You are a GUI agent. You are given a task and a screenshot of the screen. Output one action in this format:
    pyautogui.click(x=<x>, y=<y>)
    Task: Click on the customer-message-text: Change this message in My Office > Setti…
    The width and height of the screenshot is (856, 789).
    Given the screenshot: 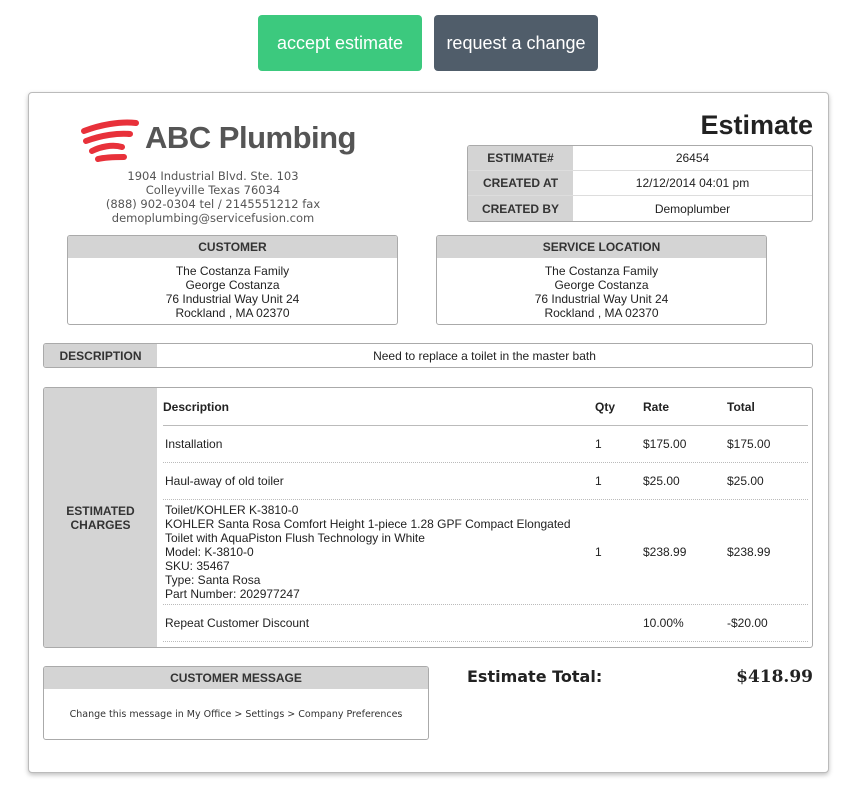 What is the action you would take?
    pyautogui.click(x=236, y=714)
    